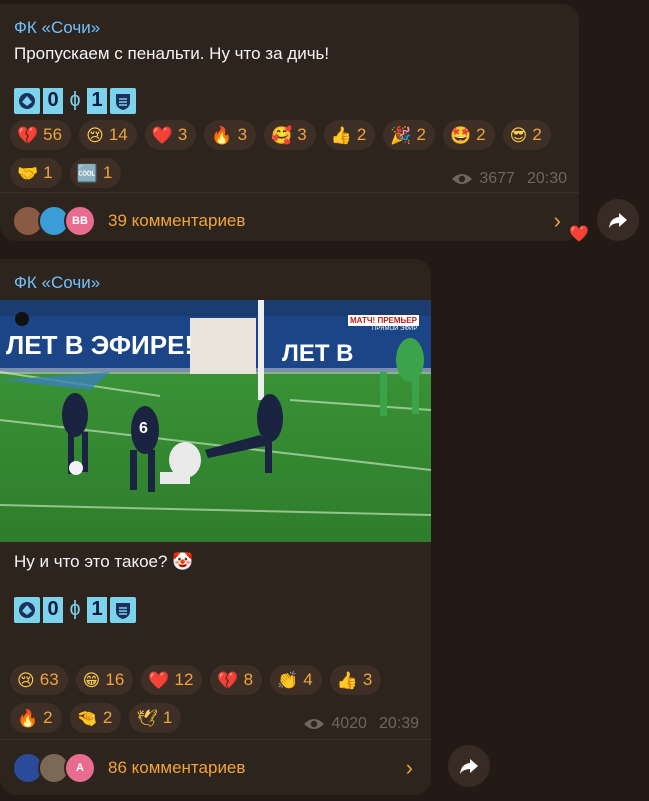  Describe the element at coordinates (49, 679) in the screenshot. I see `reaction-count: 63` at that location.